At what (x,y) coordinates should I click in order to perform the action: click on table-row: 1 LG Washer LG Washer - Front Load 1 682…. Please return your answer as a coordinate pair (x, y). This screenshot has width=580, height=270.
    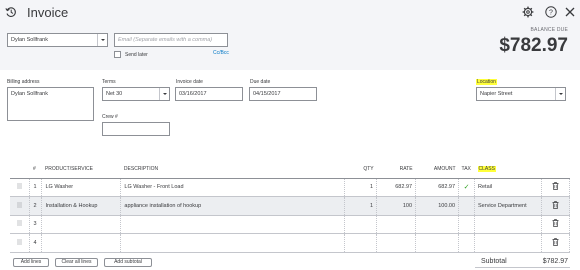
    Looking at the image, I should click on (290, 187).